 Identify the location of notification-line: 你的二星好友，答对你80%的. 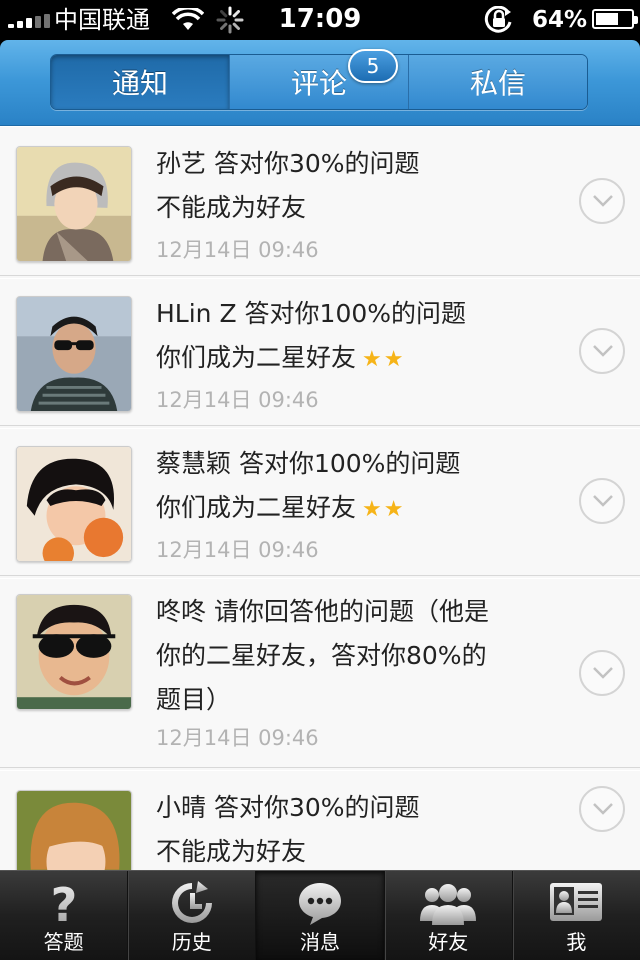
(321, 655).